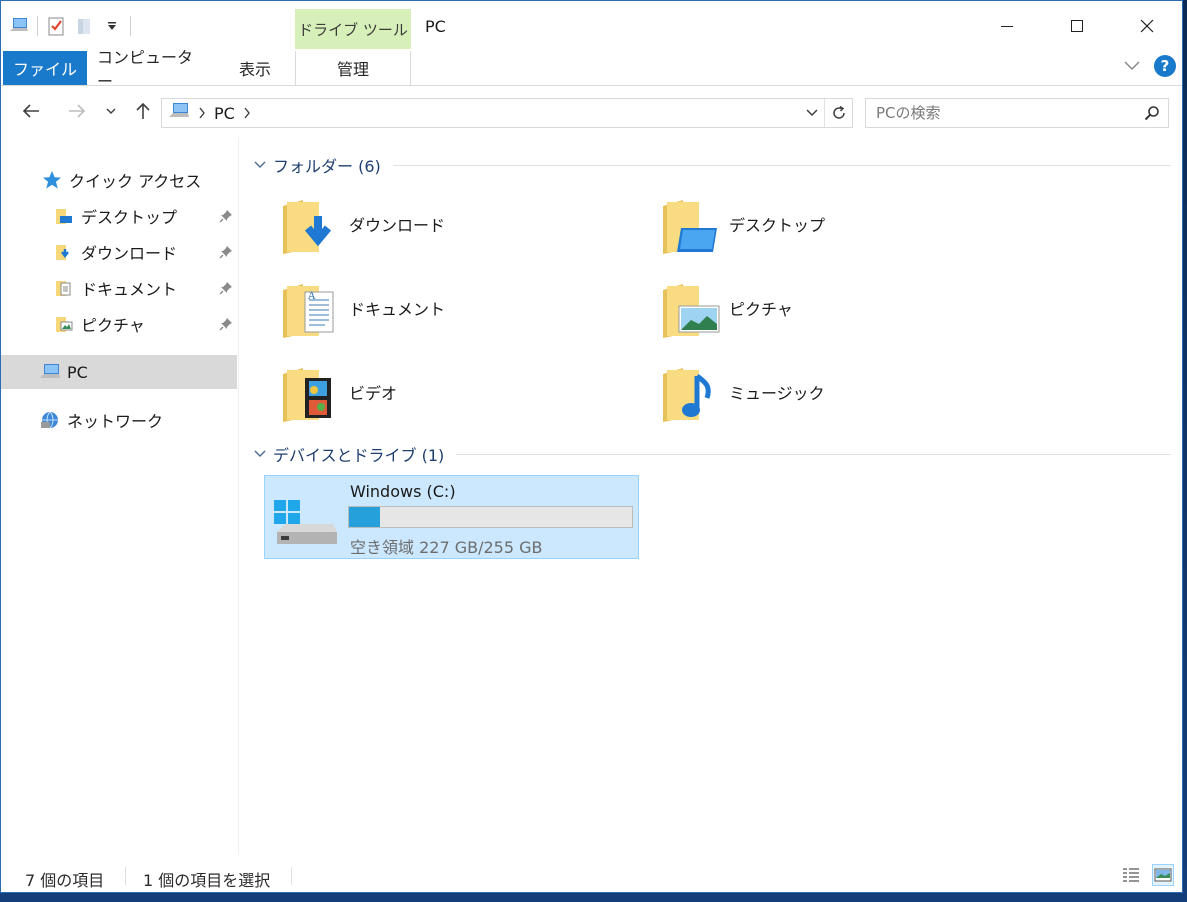 The height and width of the screenshot is (902, 1187). I want to click on maximize-icon, so click(1077, 26).